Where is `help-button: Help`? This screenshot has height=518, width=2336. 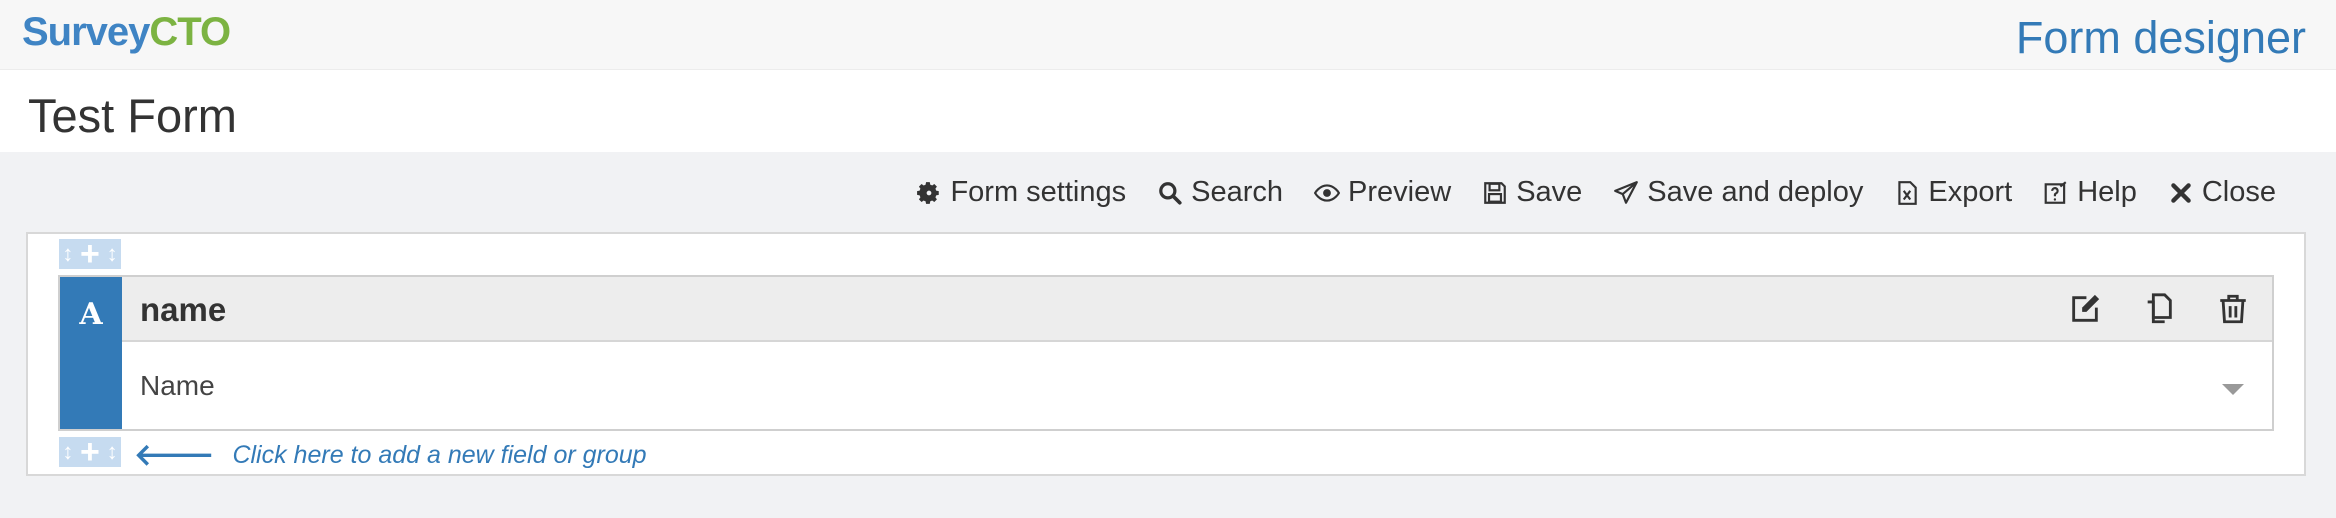
help-button: Help is located at coordinates (2090, 192).